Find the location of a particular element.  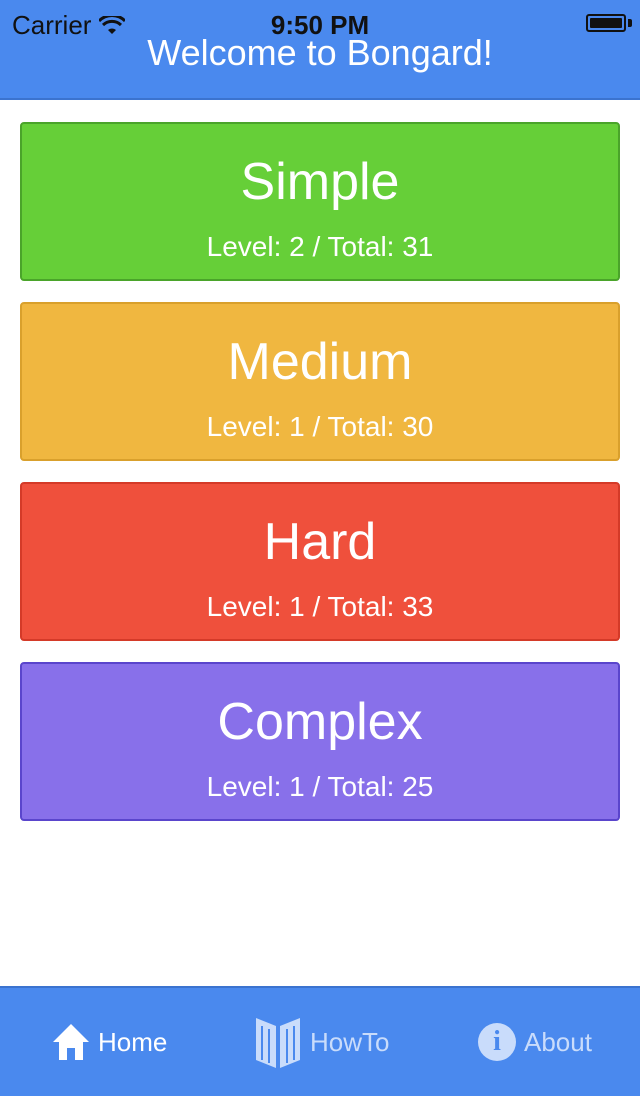

nav-header: Carrier 9:50 PM Welcome to Bongard! is located at coordinates (320, 50).